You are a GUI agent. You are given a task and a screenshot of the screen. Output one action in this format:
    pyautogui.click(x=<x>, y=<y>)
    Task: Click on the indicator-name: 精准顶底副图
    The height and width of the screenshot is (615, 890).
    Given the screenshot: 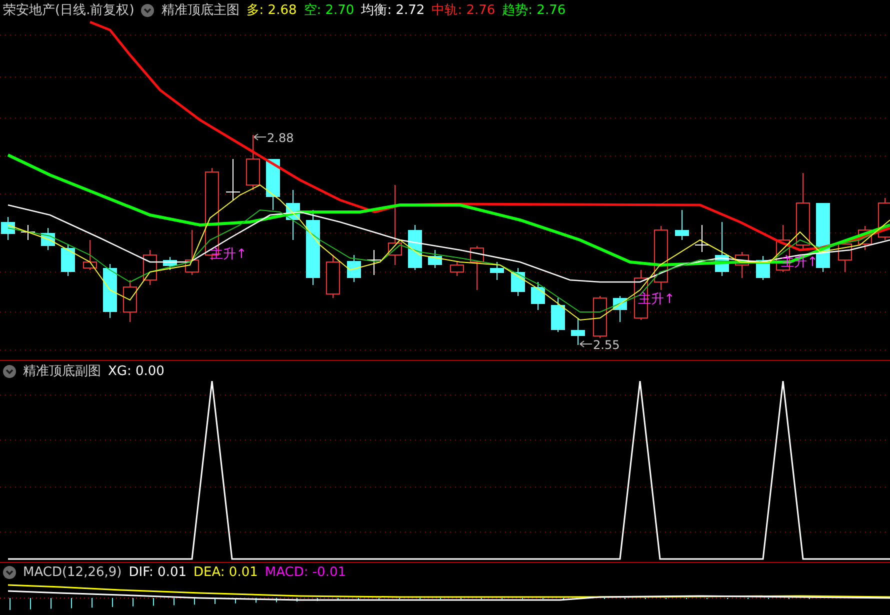 What is the action you would take?
    pyautogui.click(x=62, y=371)
    